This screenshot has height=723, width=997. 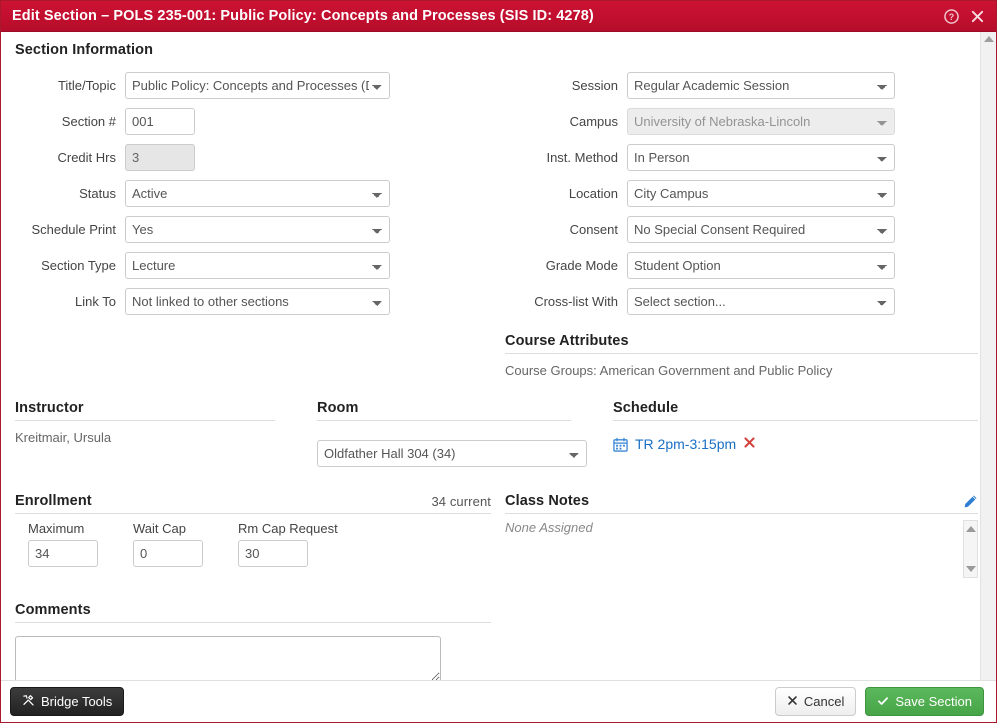 I want to click on section-type-select: Lecture, so click(x=257, y=265).